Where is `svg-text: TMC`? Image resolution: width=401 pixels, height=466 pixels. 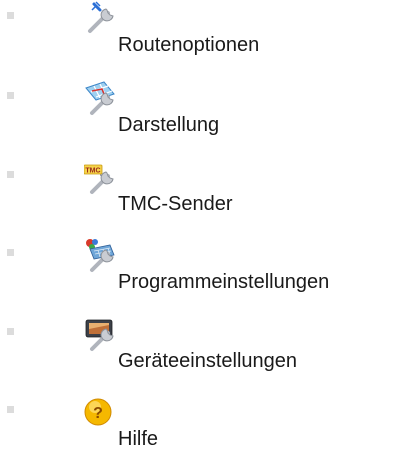
svg-text: TMC is located at coordinates (92, 171).